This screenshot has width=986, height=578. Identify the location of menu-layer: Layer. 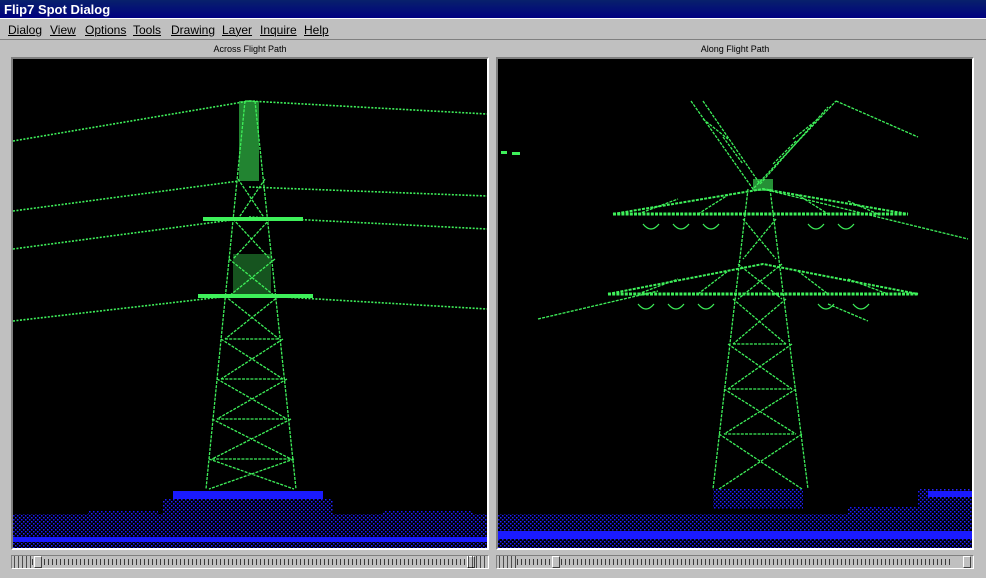
(237, 30).